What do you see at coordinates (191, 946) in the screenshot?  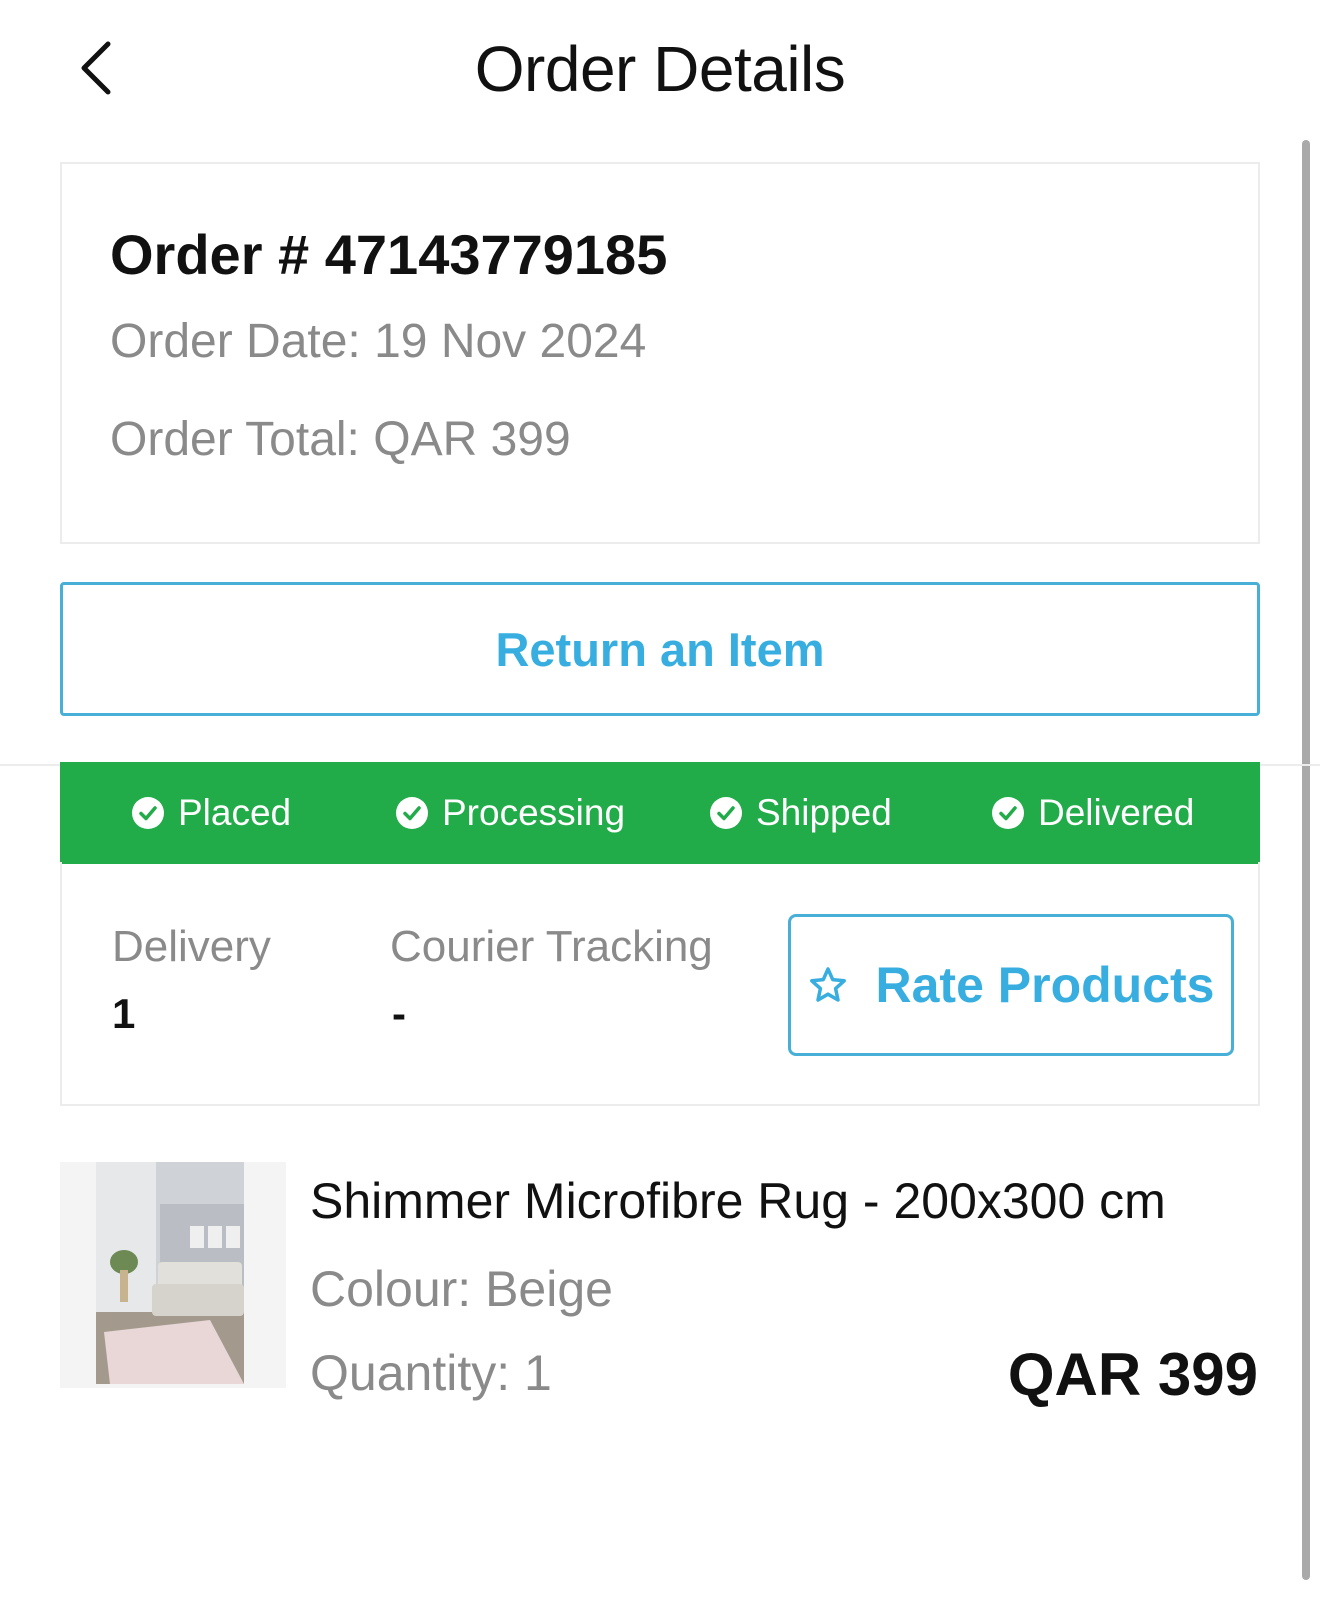 I see `delivery-label: Delivery` at bounding box center [191, 946].